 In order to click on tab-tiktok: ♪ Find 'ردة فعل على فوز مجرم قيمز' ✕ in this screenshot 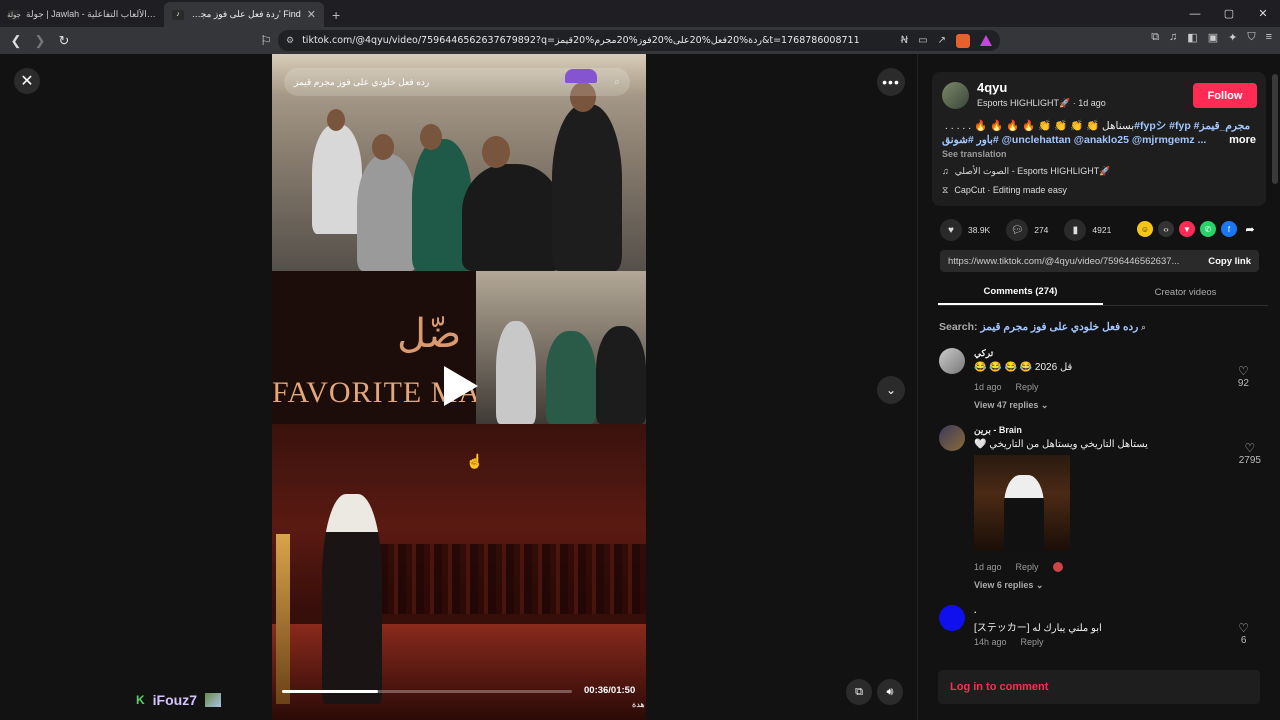, I will do `click(244, 14)`.